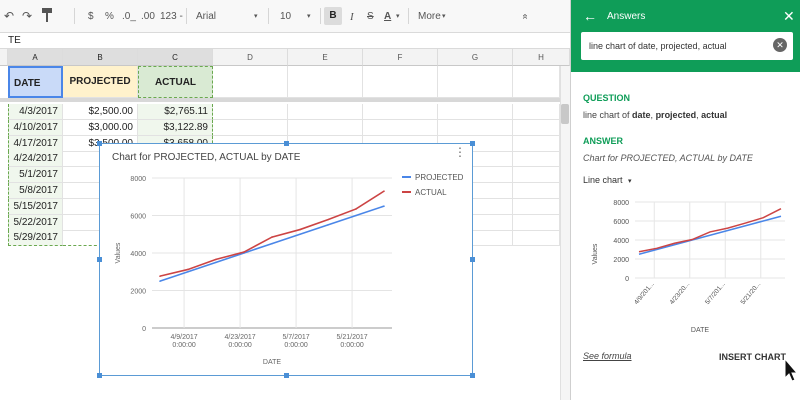  I want to click on header-cell-projected: PROJECTED, so click(100, 82).